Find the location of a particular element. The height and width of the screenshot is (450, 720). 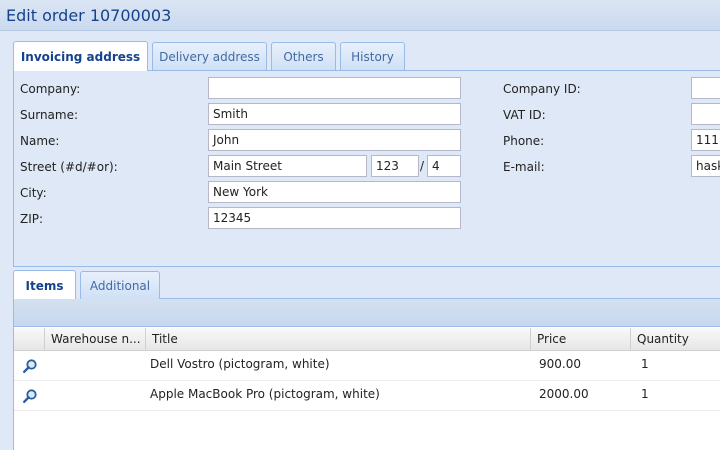

items-toolbar is located at coordinates (367, 313).